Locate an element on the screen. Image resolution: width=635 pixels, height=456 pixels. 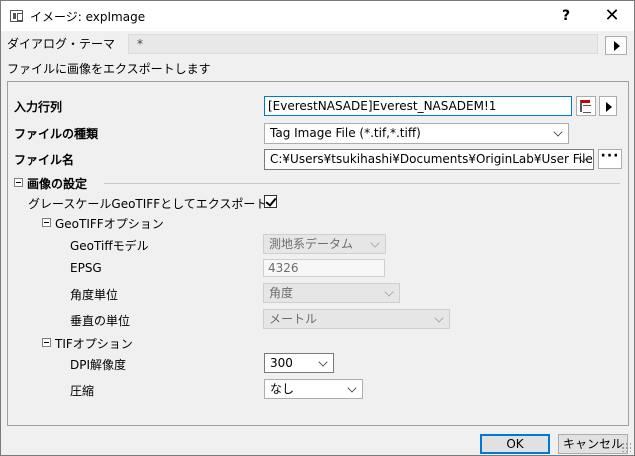
dialog-theme-label: ダイアログ・テーマ is located at coordinates (61, 44).